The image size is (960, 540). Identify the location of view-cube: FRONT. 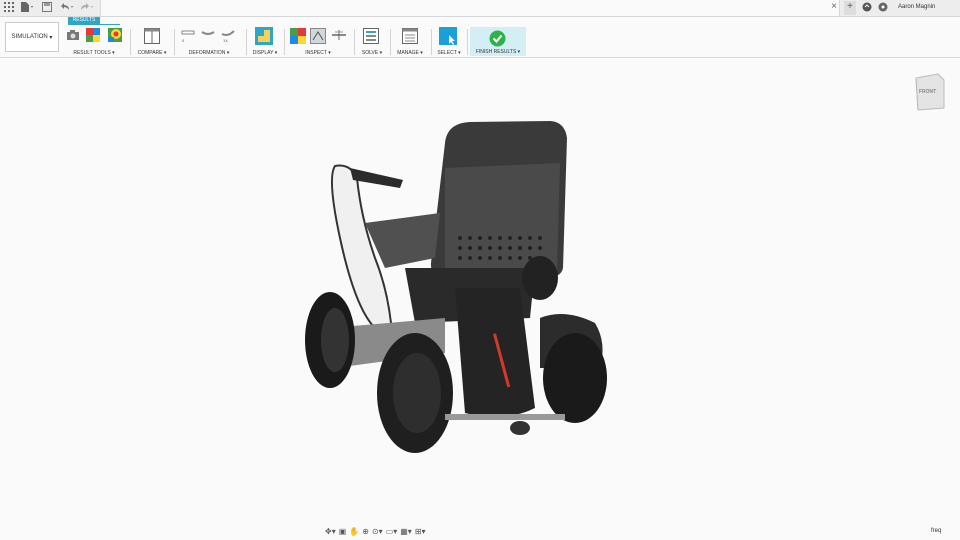
(928, 90).